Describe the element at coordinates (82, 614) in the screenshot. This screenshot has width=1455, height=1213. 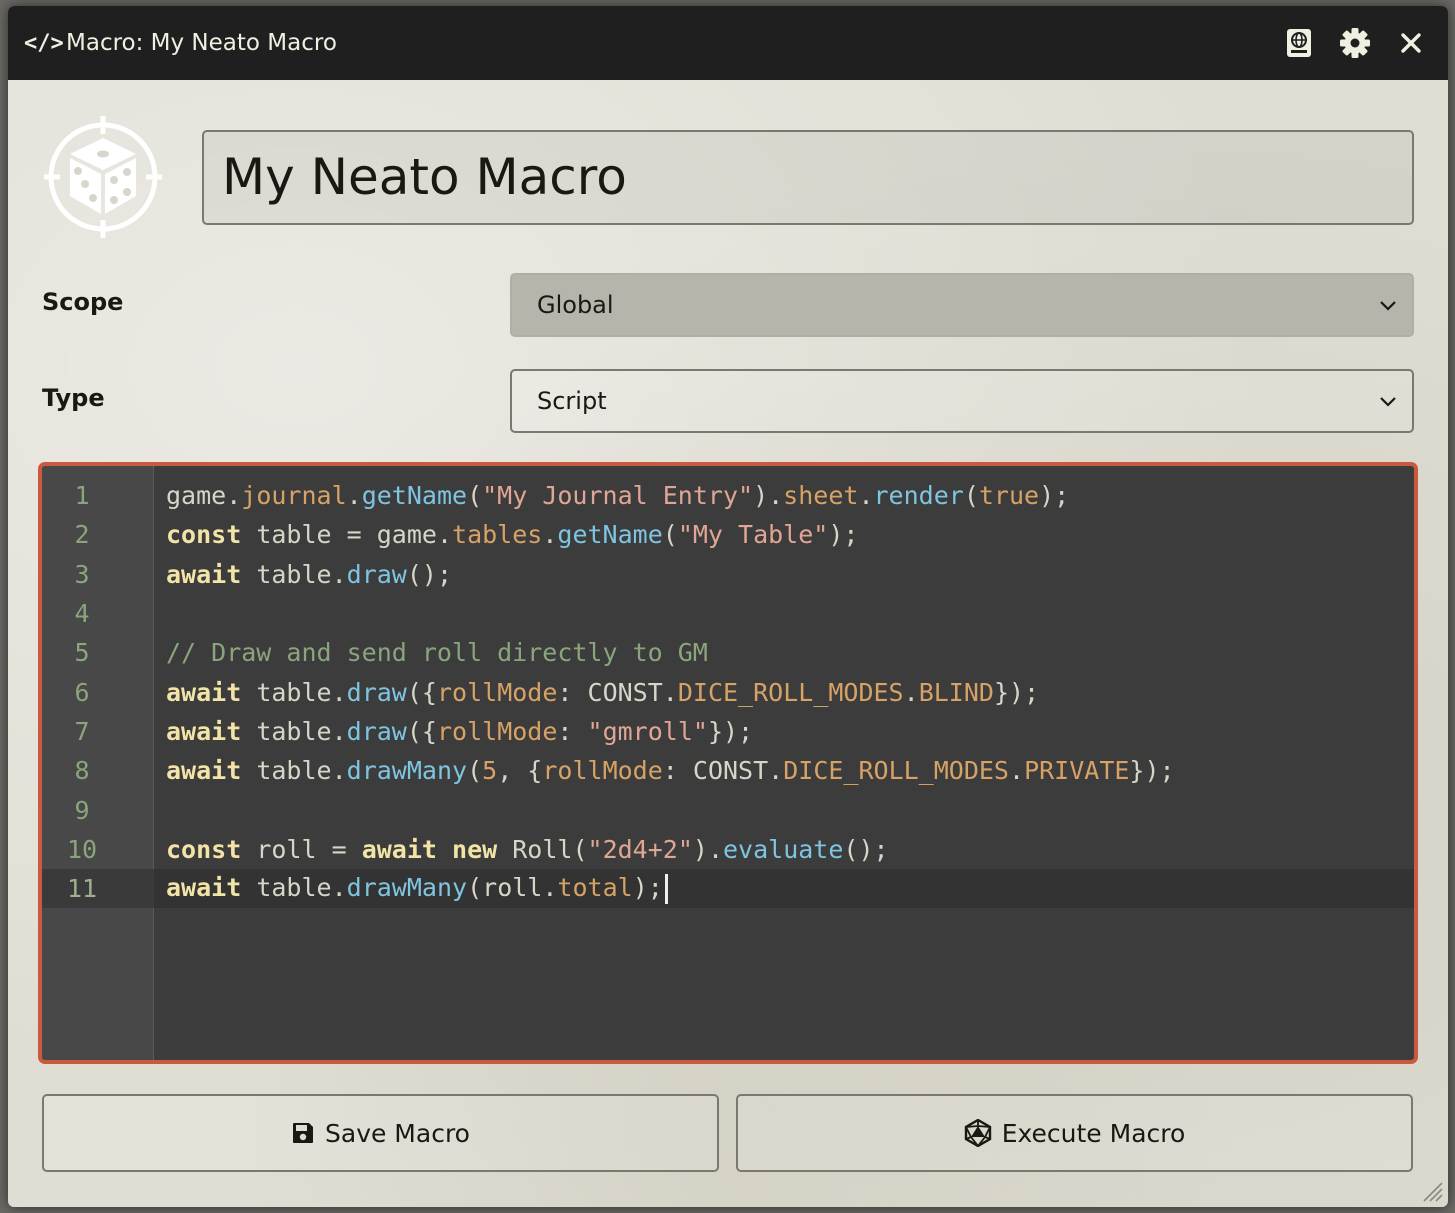
I see `line-number: 4` at that location.